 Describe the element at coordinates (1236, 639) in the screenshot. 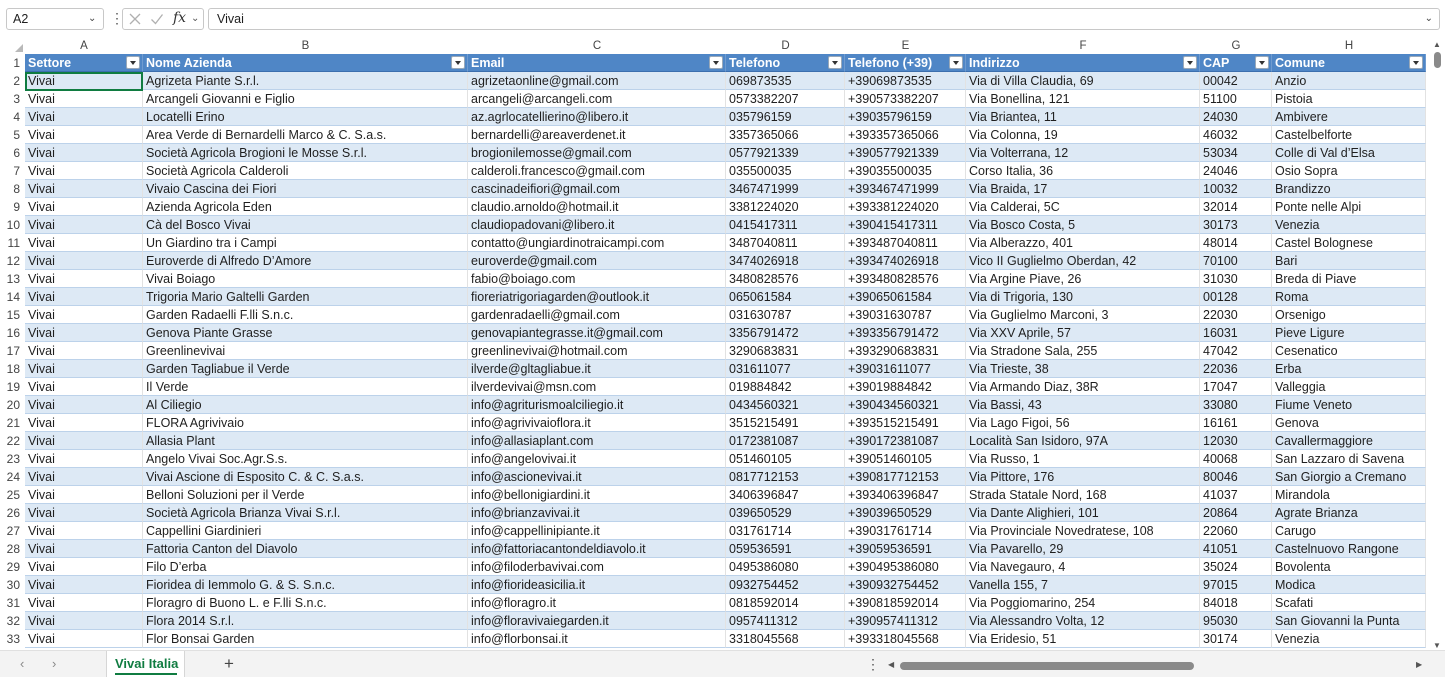

I see `table-cell: 30174` at that location.